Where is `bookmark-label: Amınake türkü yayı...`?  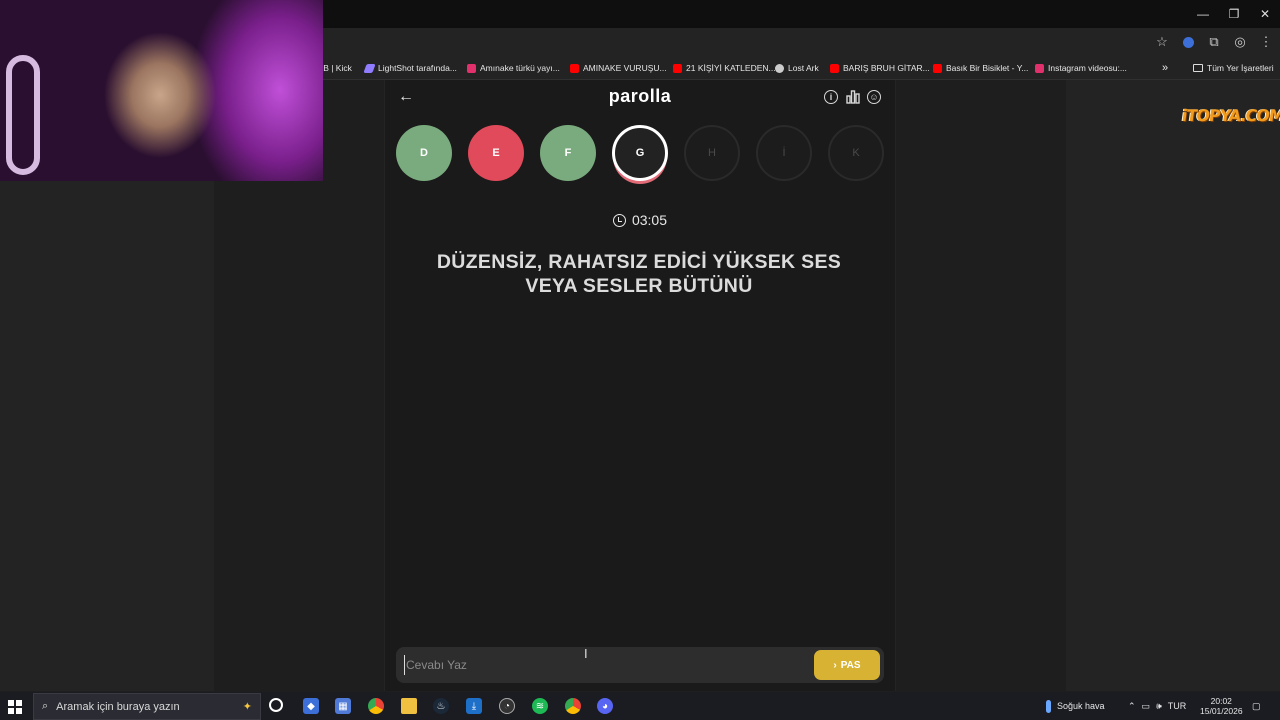
bookmark-label: Amınake türkü yayı... is located at coordinates (520, 68).